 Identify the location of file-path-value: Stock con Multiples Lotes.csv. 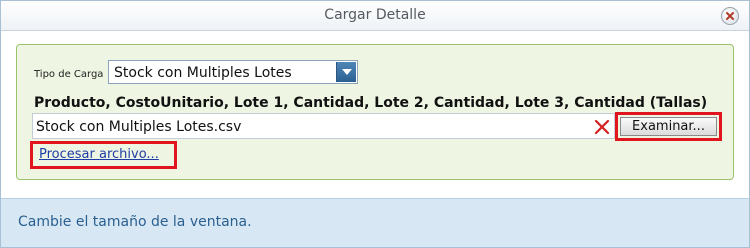
(139, 127).